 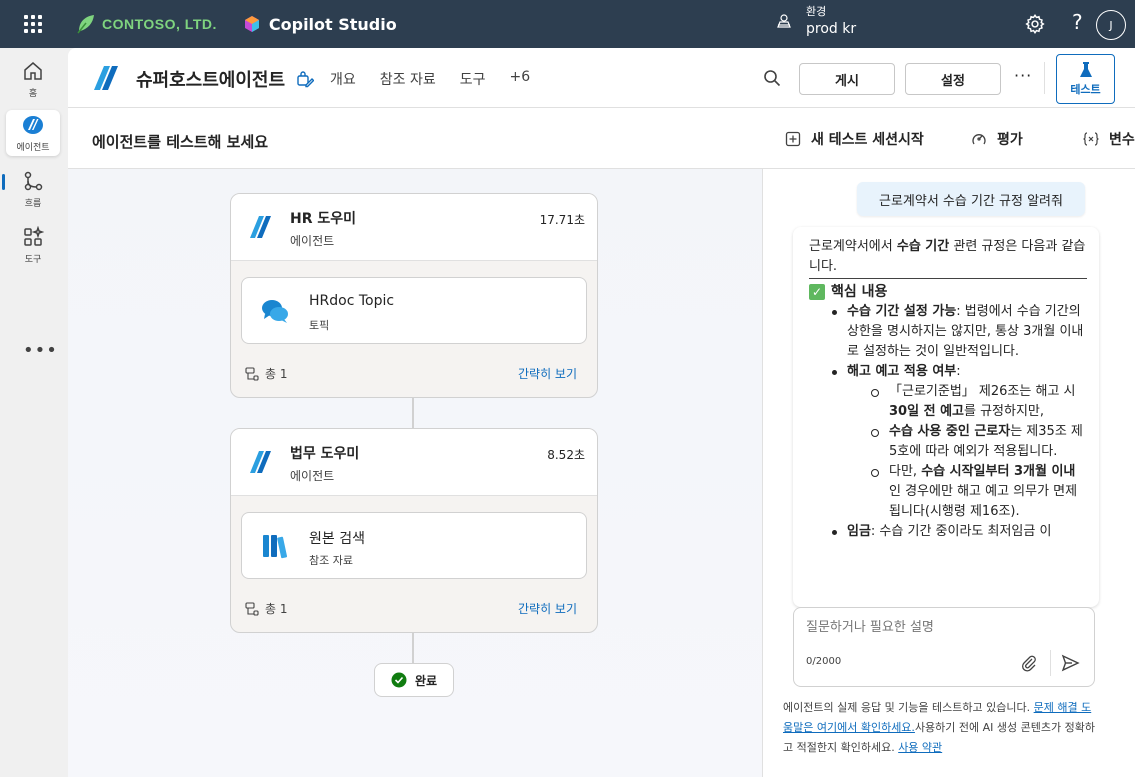 I want to click on variables-button: 변수, so click(x=1109, y=139).